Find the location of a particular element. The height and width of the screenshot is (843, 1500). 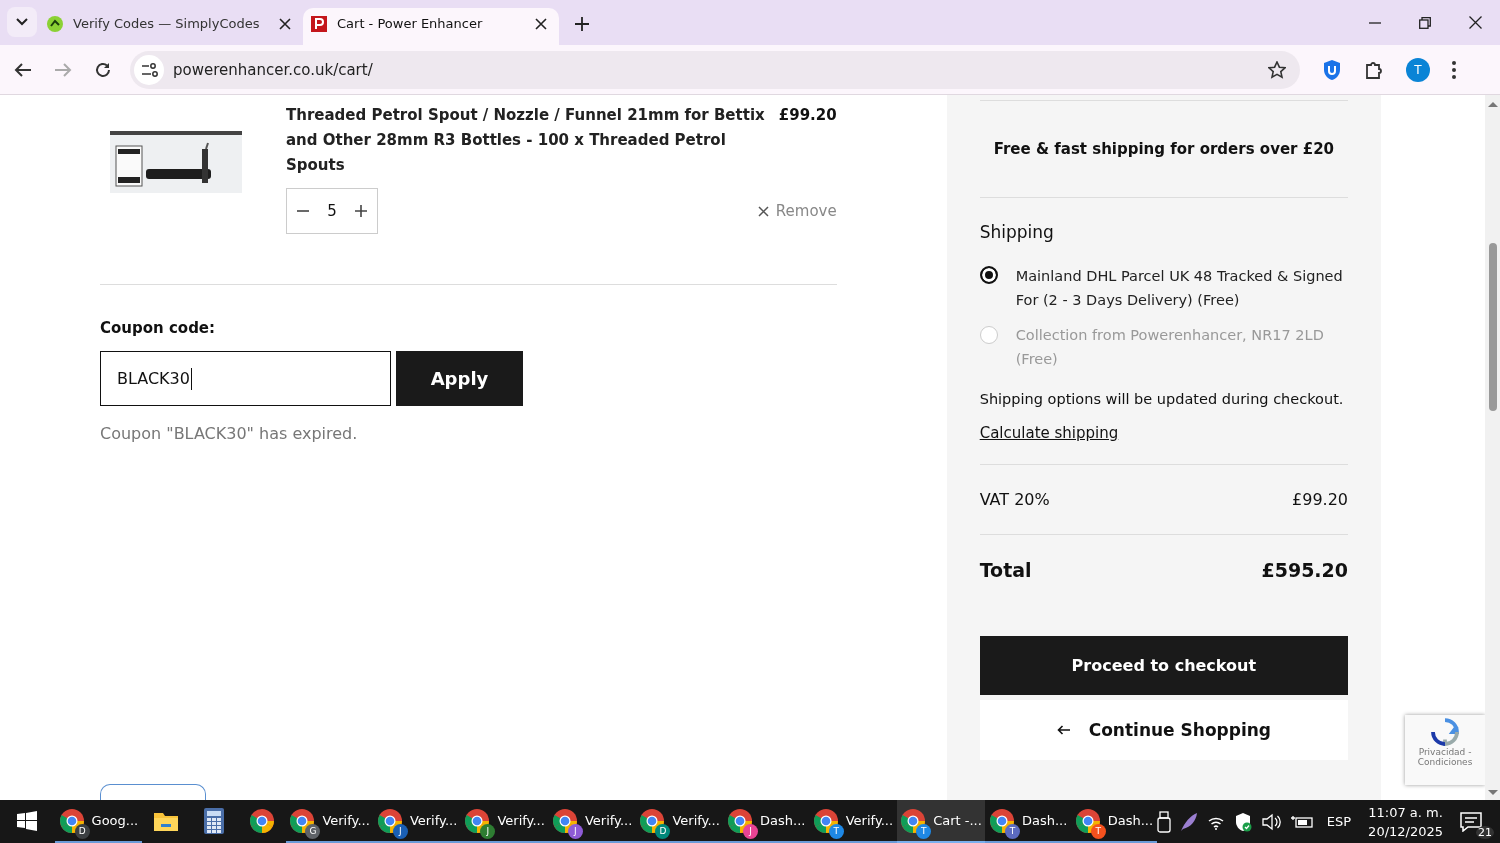

recaptcha-links: Privacidad - Condiciones is located at coordinates (1445, 757).